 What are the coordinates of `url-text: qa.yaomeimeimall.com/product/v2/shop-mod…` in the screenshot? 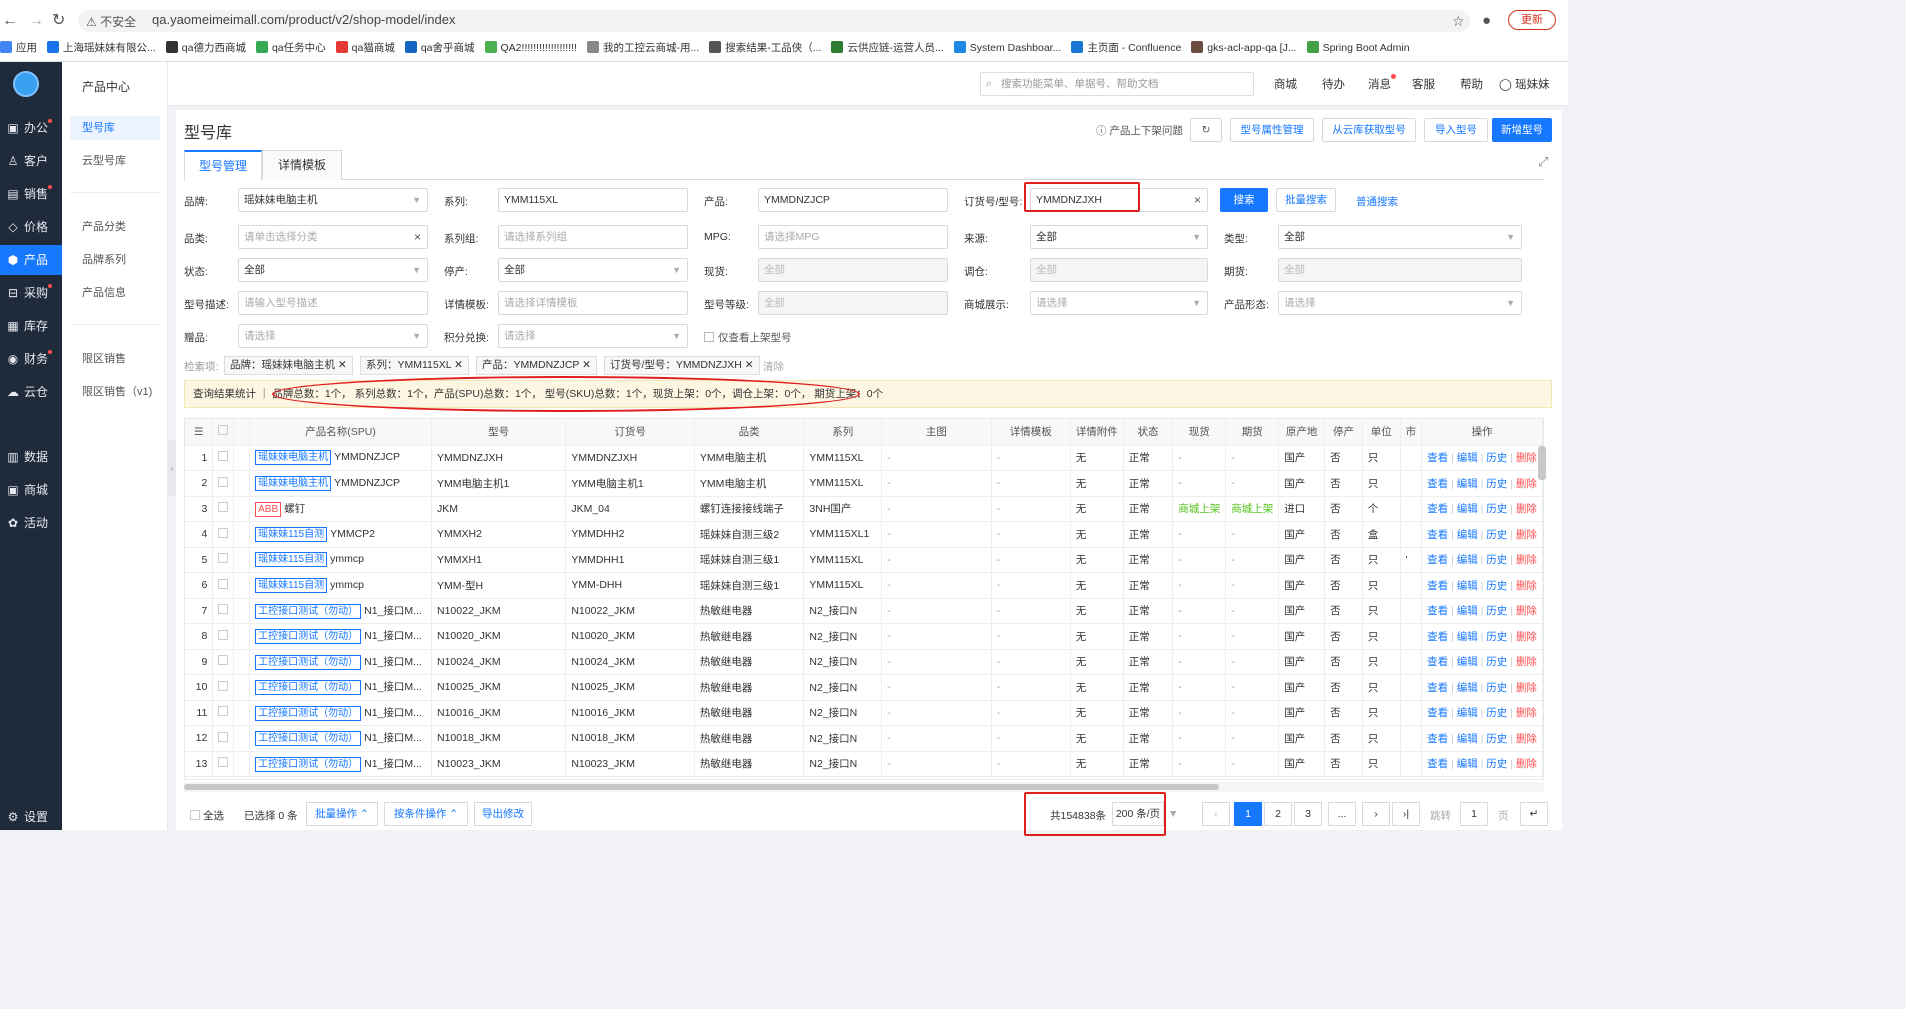 It's located at (303, 19).